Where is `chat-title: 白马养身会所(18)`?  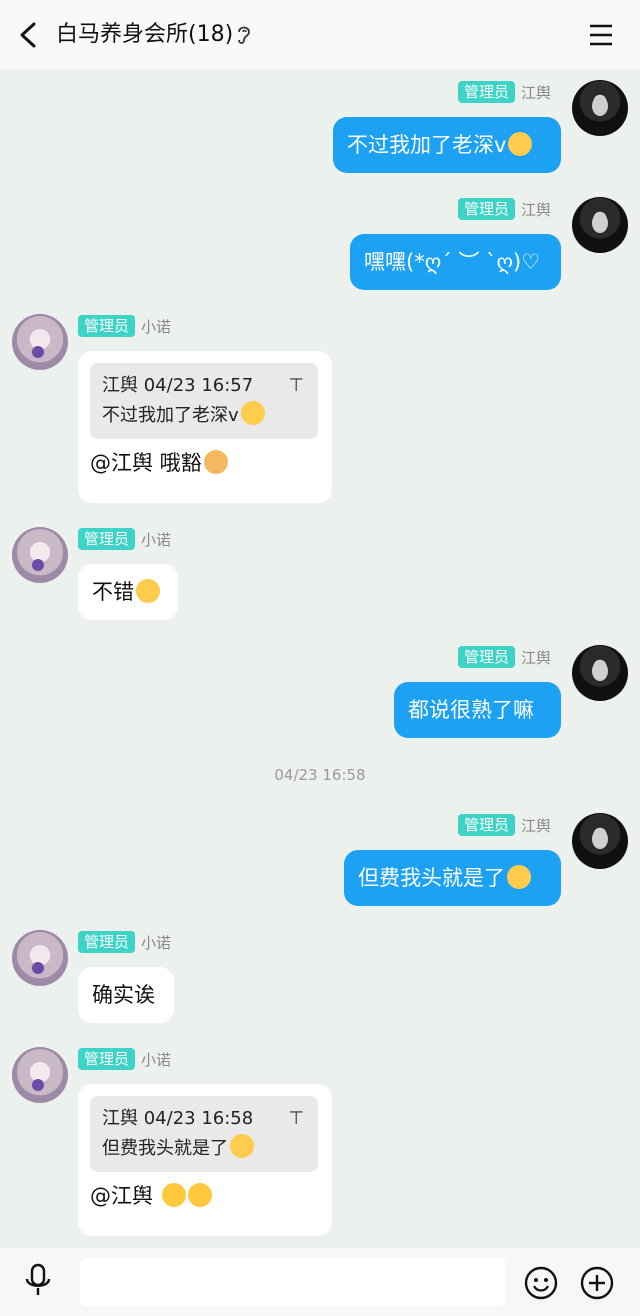
chat-title: 白马养身会所(18) is located at coordinates (145, 34).